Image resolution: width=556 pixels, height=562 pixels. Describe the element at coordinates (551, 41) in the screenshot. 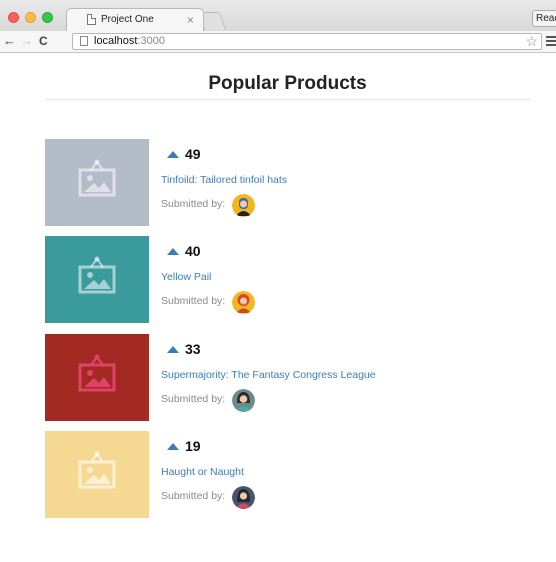

I see `menu-icon` at that location.